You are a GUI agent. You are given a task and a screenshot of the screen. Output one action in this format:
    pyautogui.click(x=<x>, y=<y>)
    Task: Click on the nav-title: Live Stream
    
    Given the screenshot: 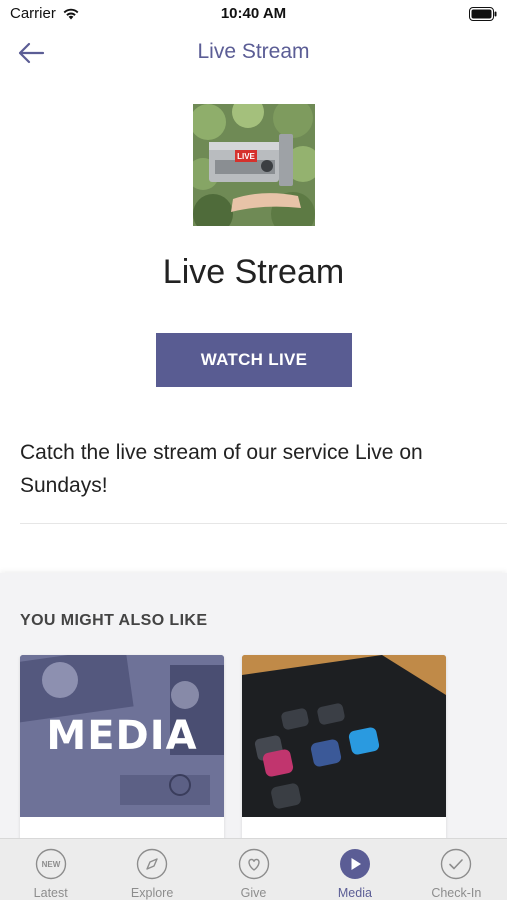 What is the action you would take?
    pyautogui.click(x=253, y=51)
    